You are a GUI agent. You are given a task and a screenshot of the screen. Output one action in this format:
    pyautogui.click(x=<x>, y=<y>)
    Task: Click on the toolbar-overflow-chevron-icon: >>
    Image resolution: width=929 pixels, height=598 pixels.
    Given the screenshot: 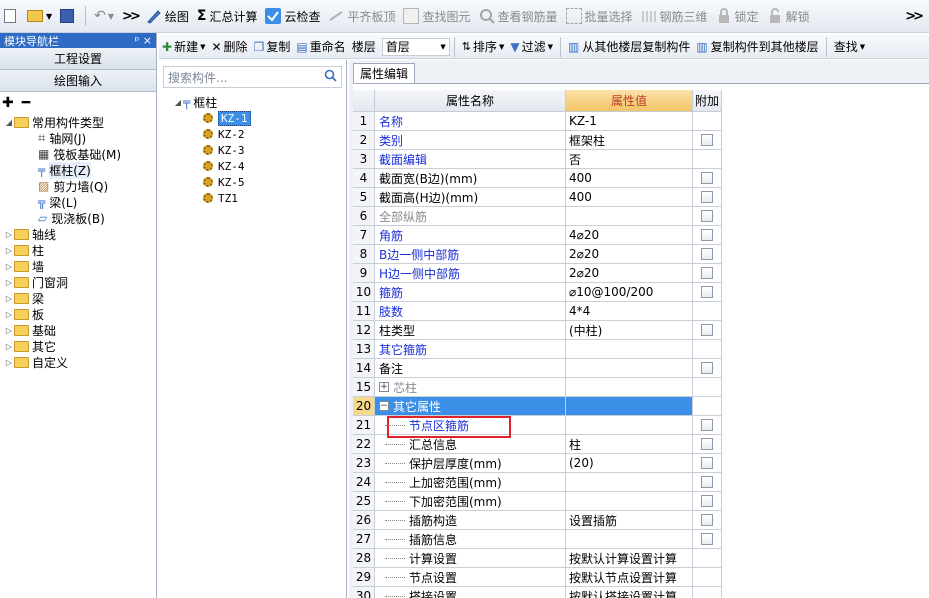 What is the action you would take?
    pyautogui.click(x=130, y=16)
    